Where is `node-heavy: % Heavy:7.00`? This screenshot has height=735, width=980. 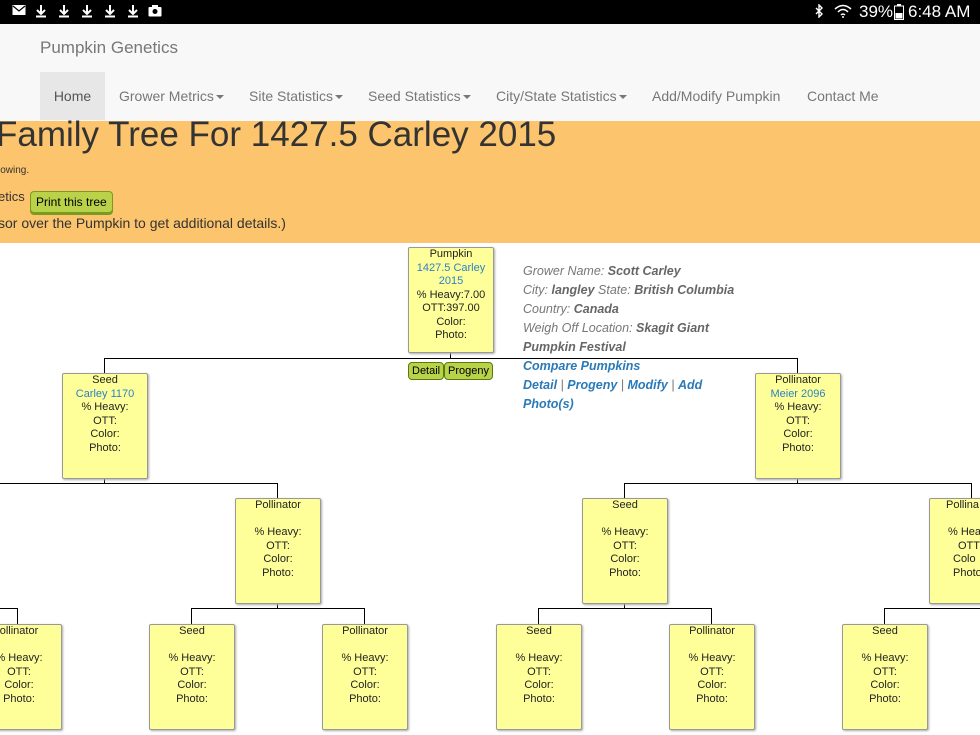 node-heavy: % Heavy:7.00 is located at coordinates (451, 294).